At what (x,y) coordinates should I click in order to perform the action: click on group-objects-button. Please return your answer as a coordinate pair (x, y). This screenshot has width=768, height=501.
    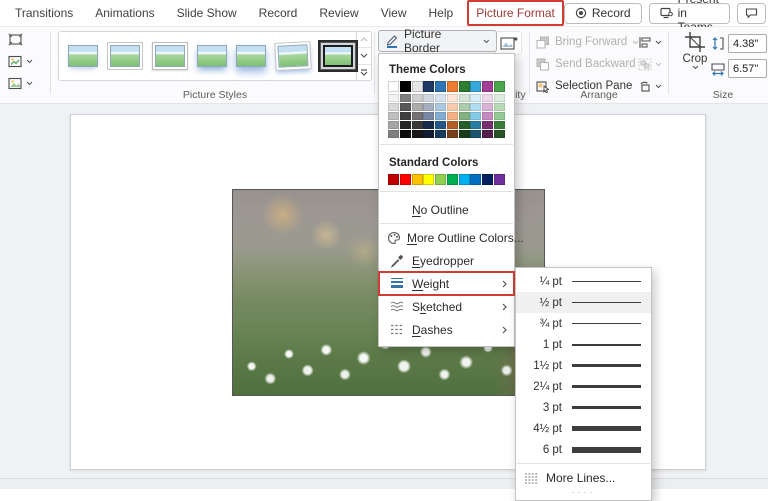
    Looking at the image, I should click on (650, 64).